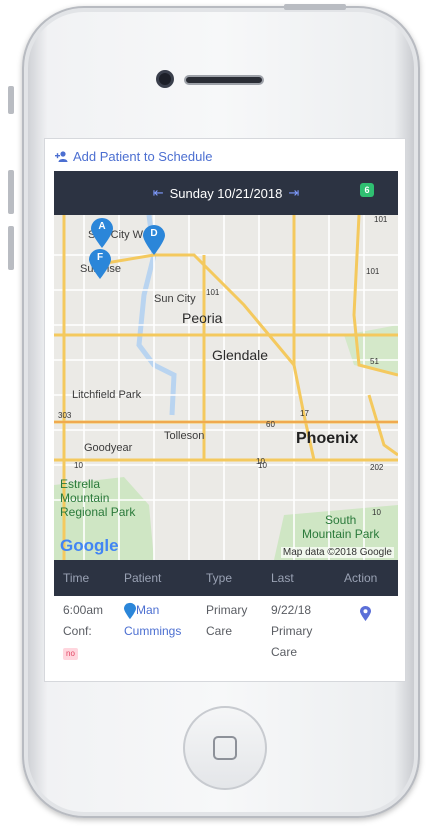  What do you see at coordinates (213, 292) in the screenshot?
I see `route-shield-101a: 101` at bounding box center [213, 292].